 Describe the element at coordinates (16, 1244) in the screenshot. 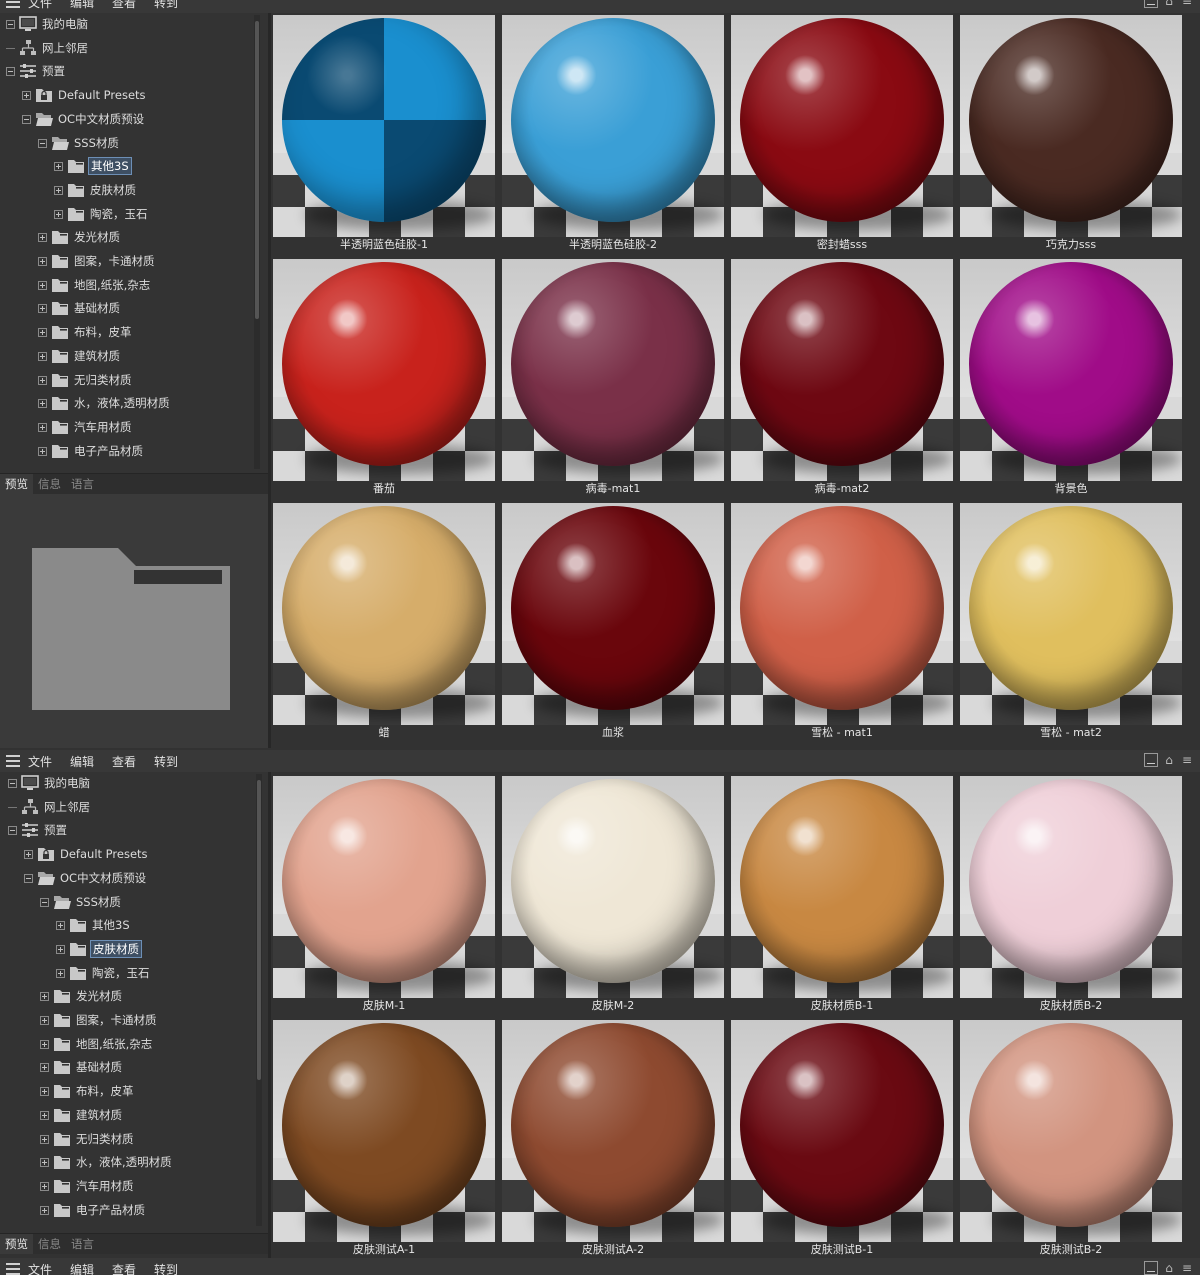

I see `tab-preview: 预览` at that location.